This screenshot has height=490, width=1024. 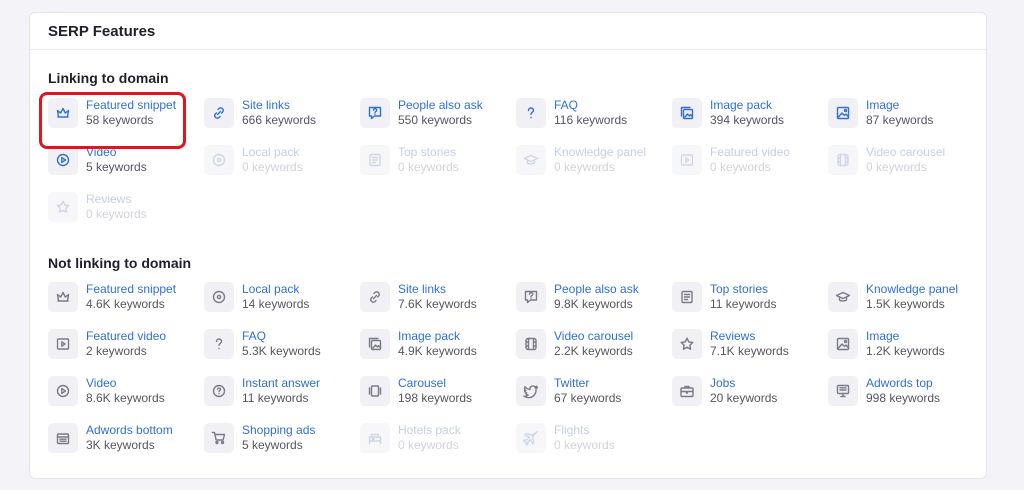 What do you see at coordinates (429, 430) in the screenshot?
I see `serp-feature-label: Hotels pack` at bounding box center [429, 430].